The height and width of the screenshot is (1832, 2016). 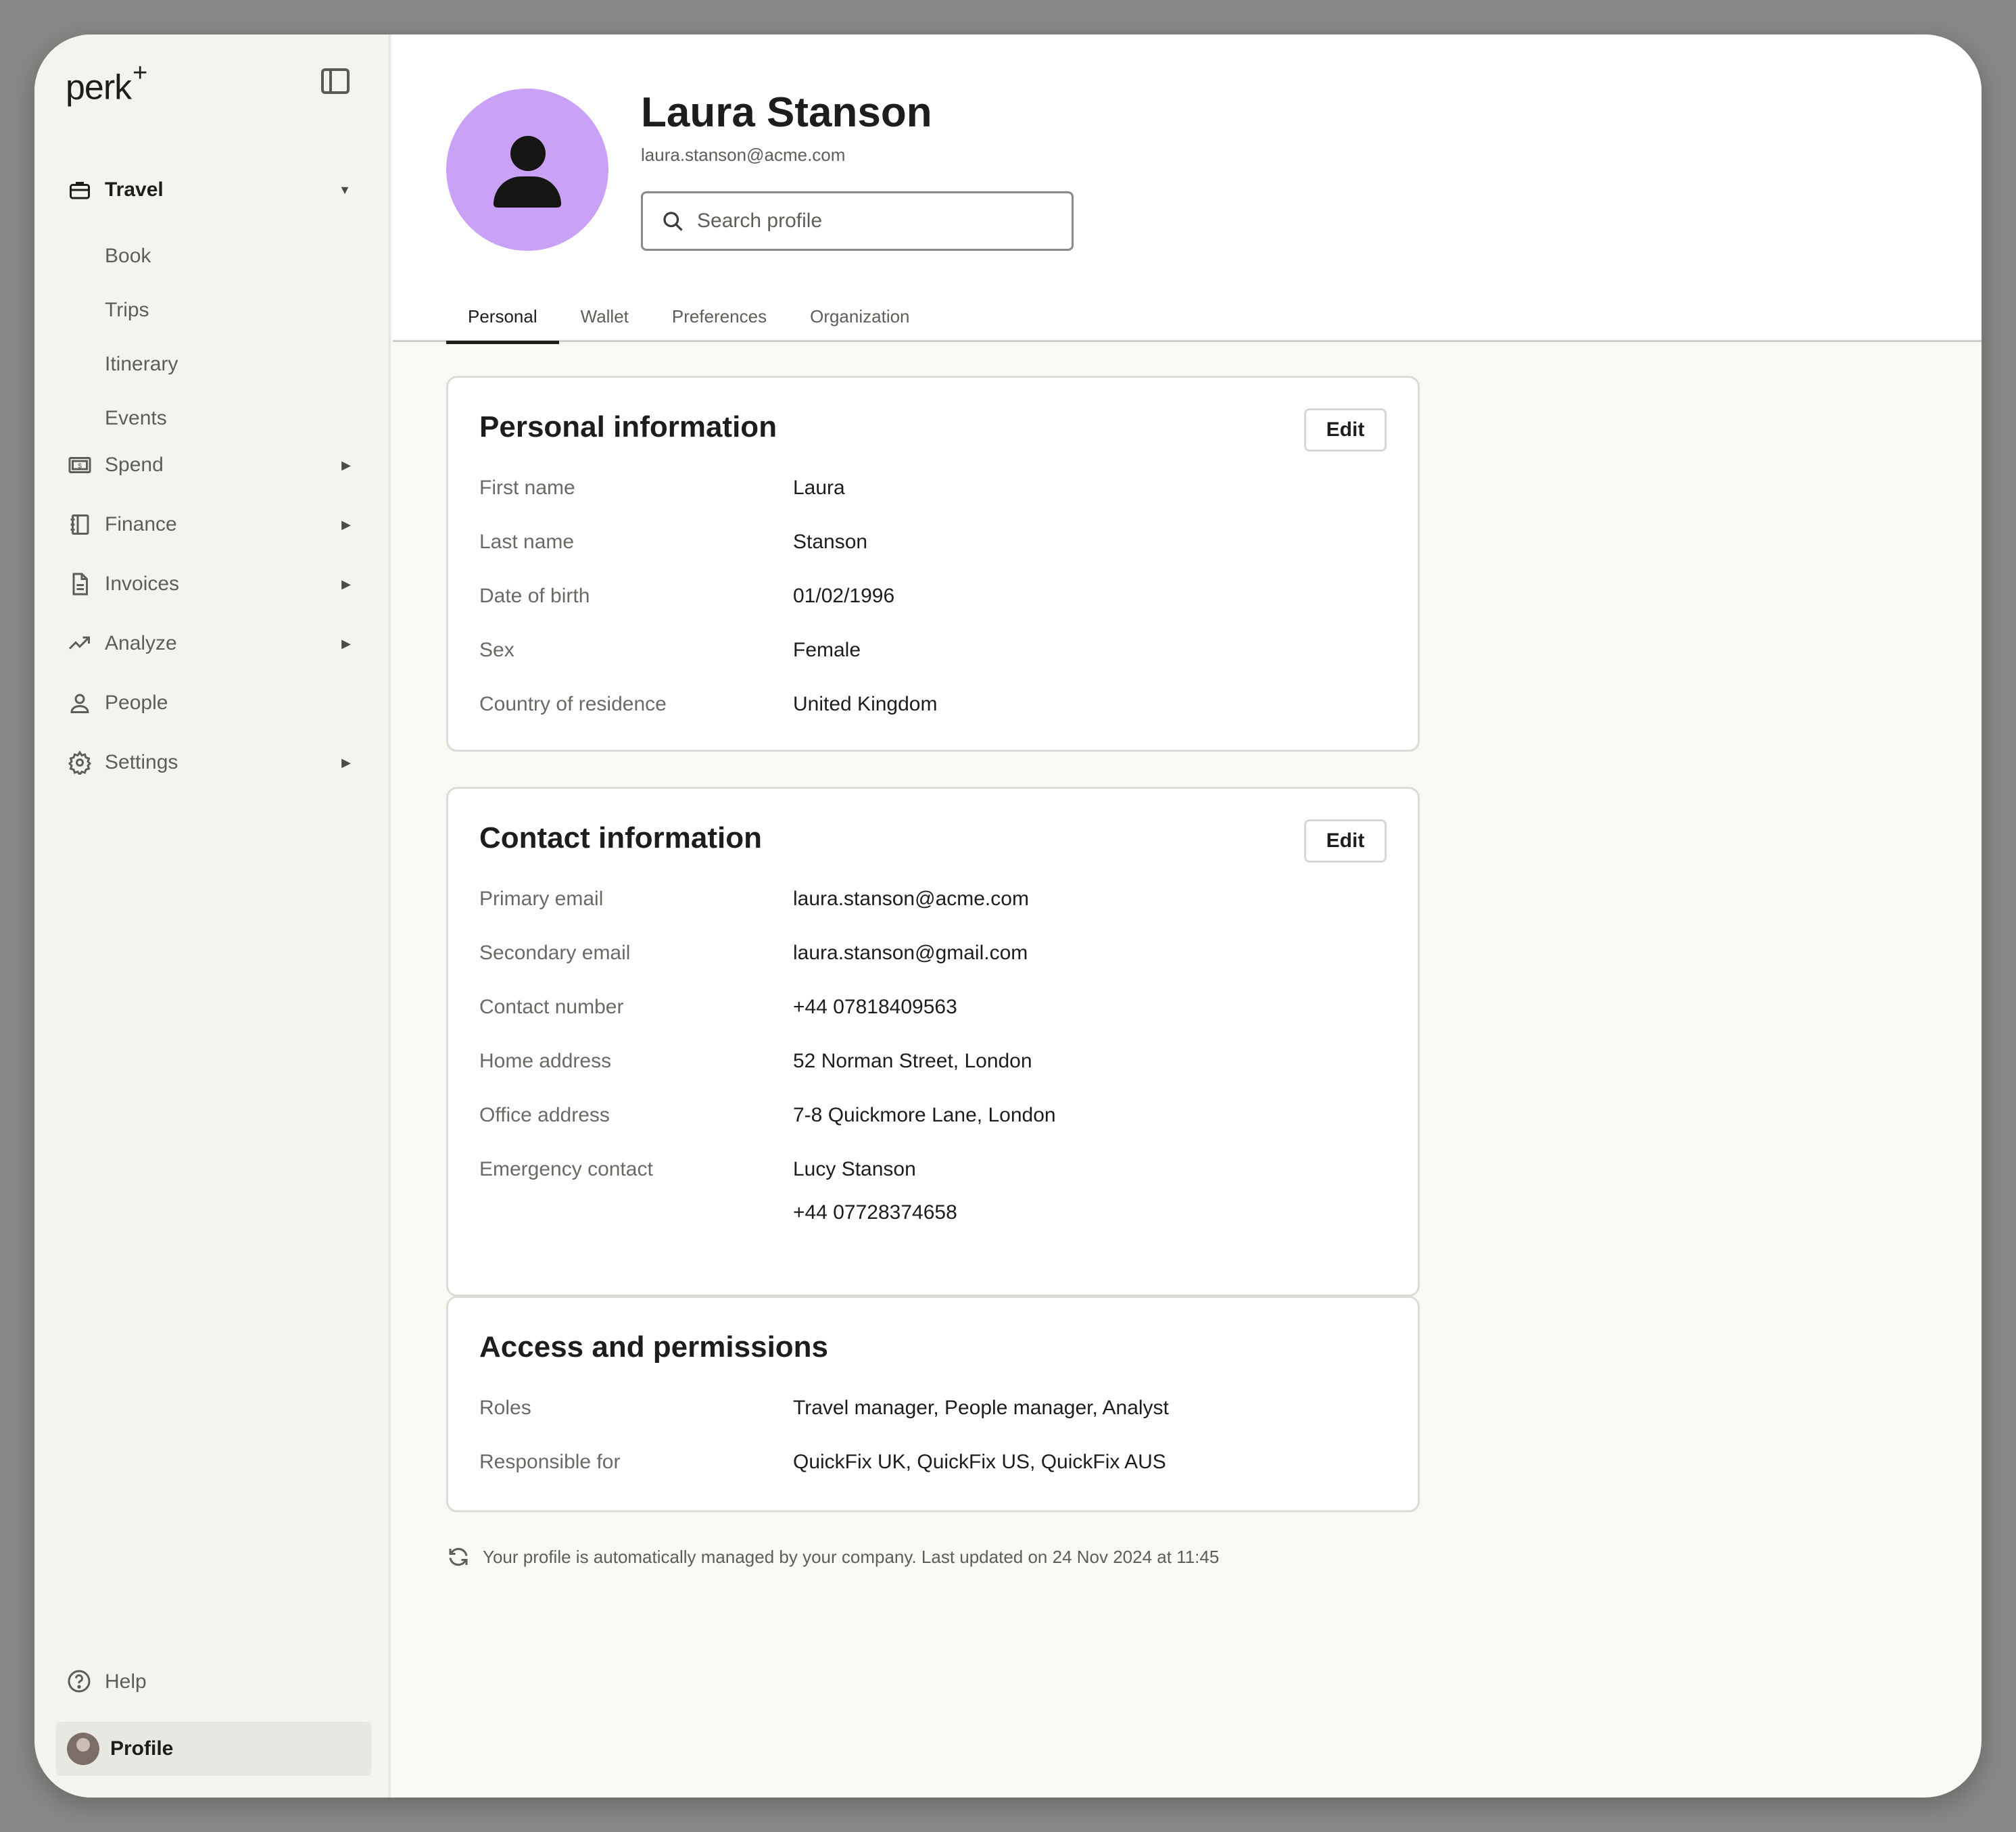 What do you see at coordinates (604, 320) in the screenshot?
I see `tab-wallet: Wallet` at bounding box center [604, 320].